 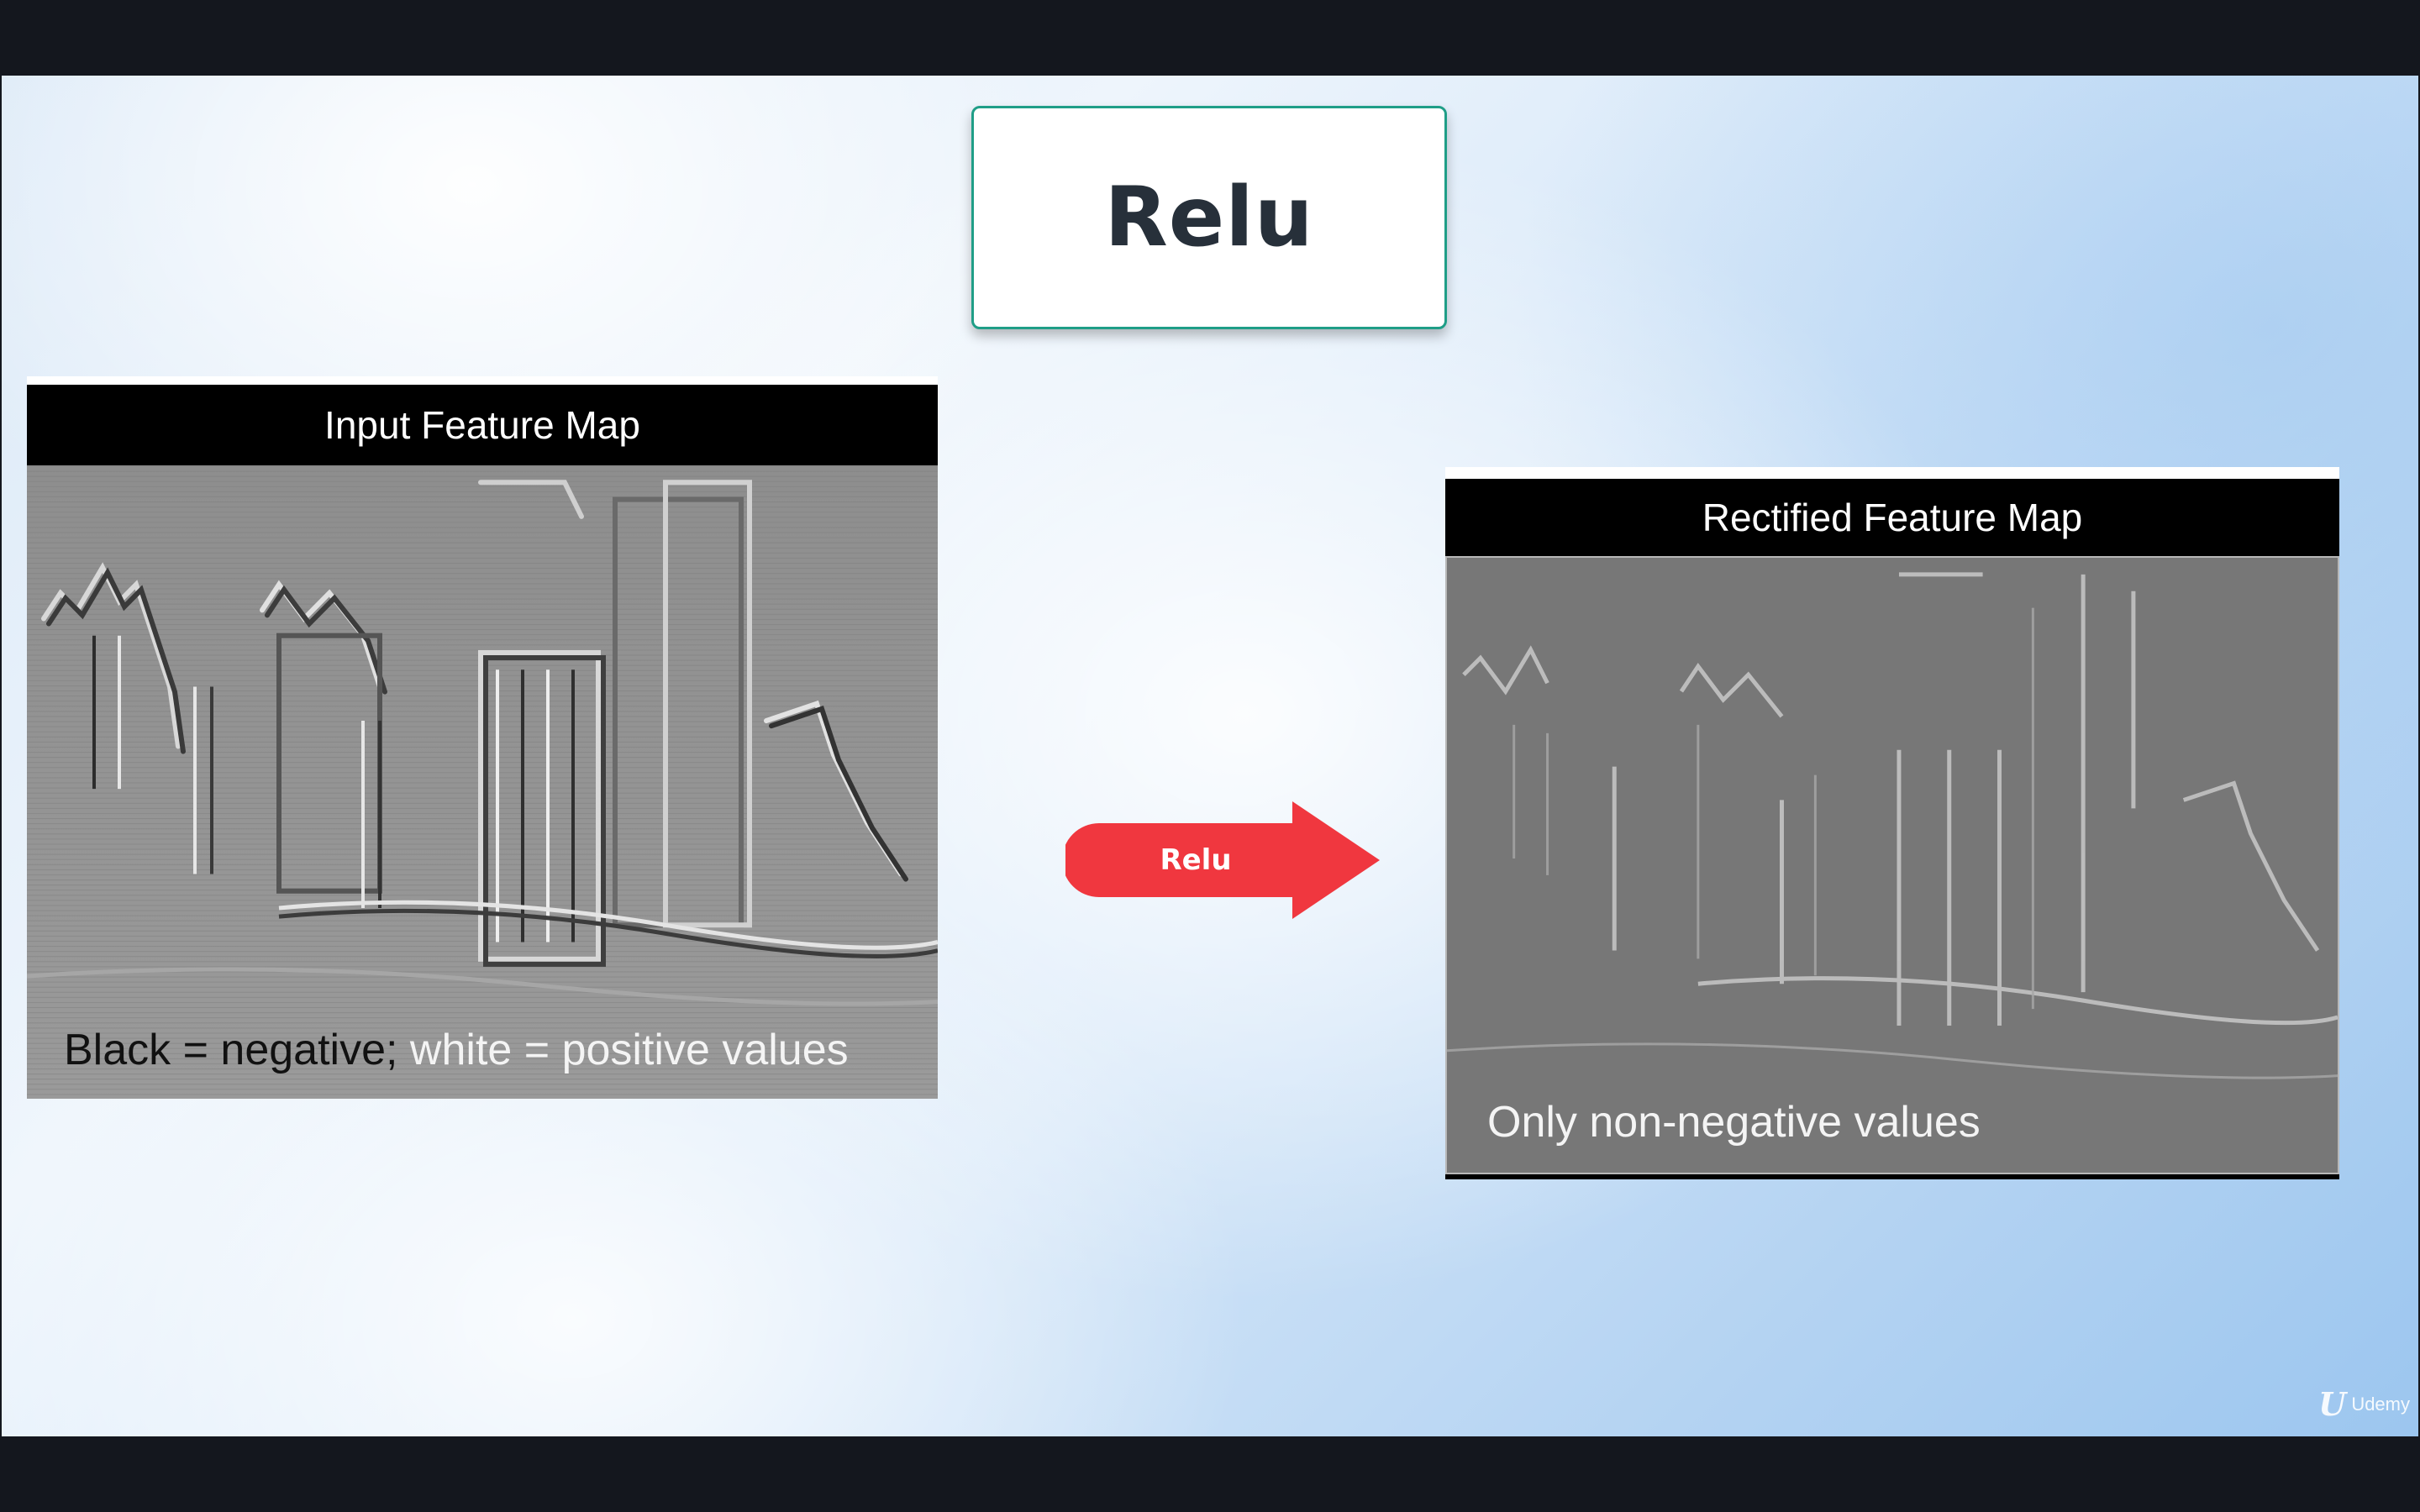 I want to click on slide-title: Relu, so click(x=1209, y=217).